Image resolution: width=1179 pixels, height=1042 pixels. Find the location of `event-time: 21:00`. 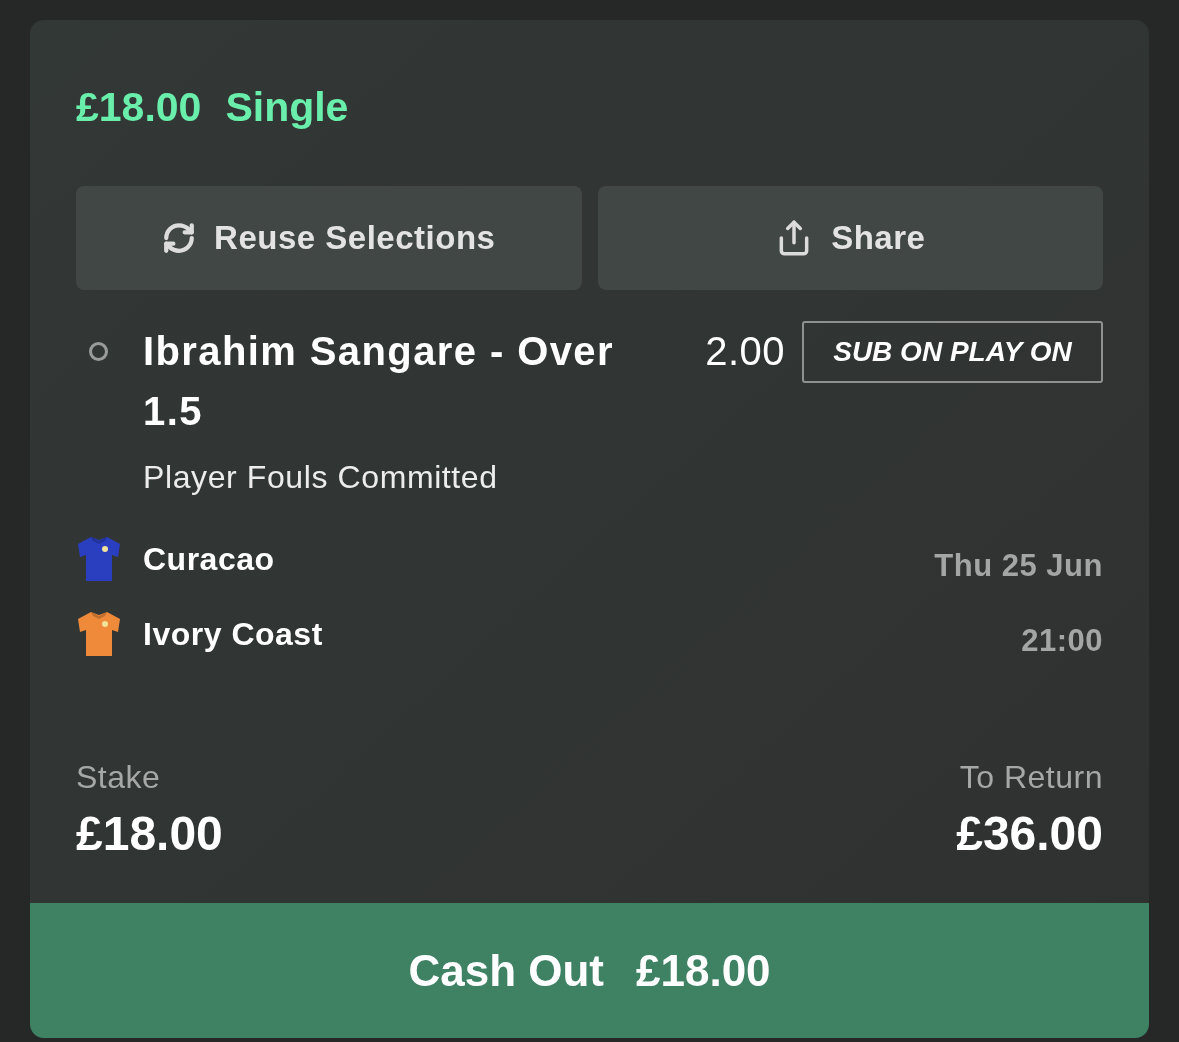

event-time: 21:00 is located at coordinates (1062, 640).